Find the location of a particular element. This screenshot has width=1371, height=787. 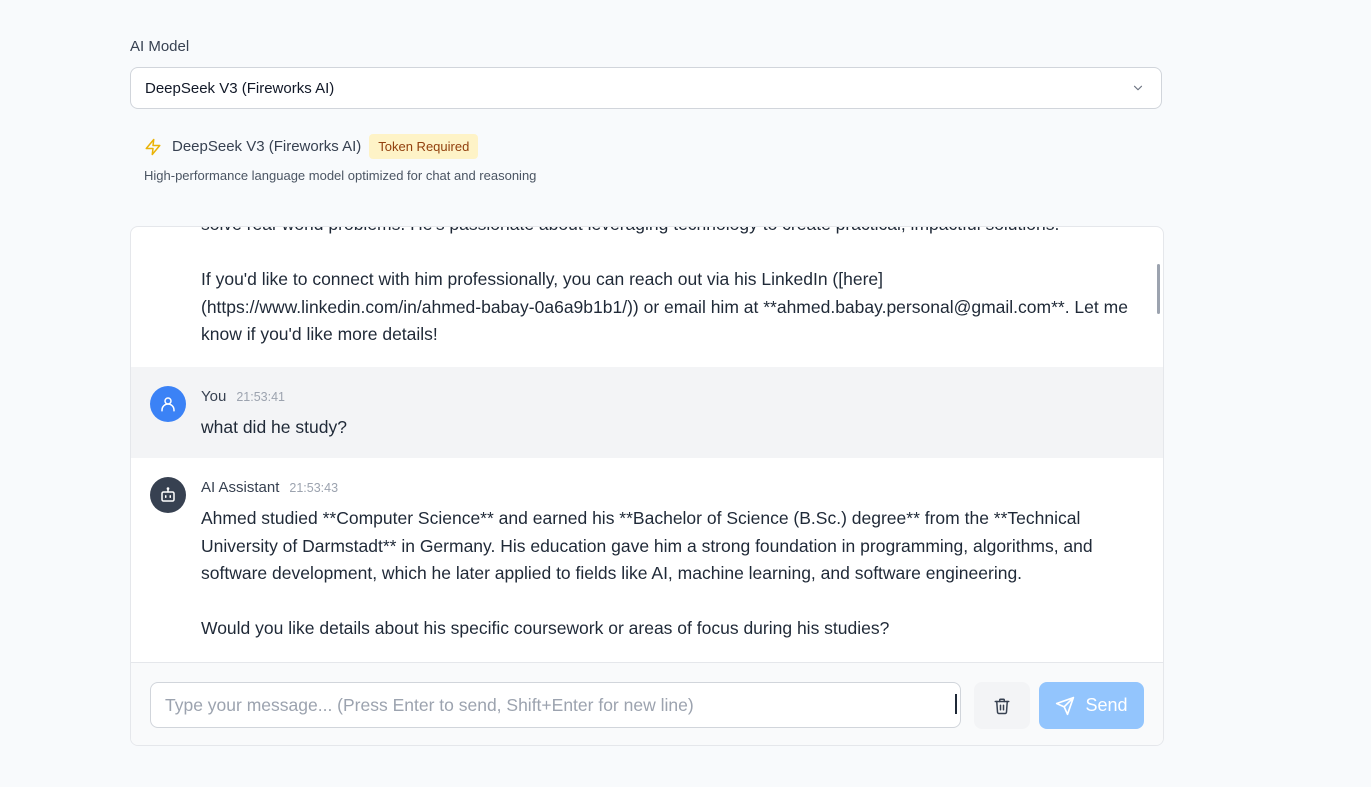

scrollbar-thumb is located at coordinates (1158, 289).